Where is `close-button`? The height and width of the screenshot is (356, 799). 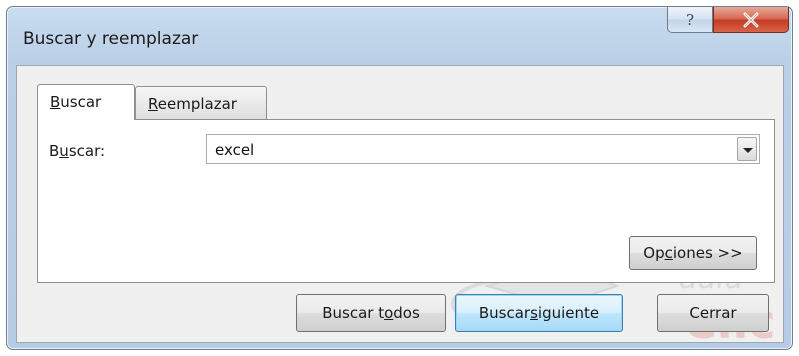 close-button is located at coordinates (751, 20).